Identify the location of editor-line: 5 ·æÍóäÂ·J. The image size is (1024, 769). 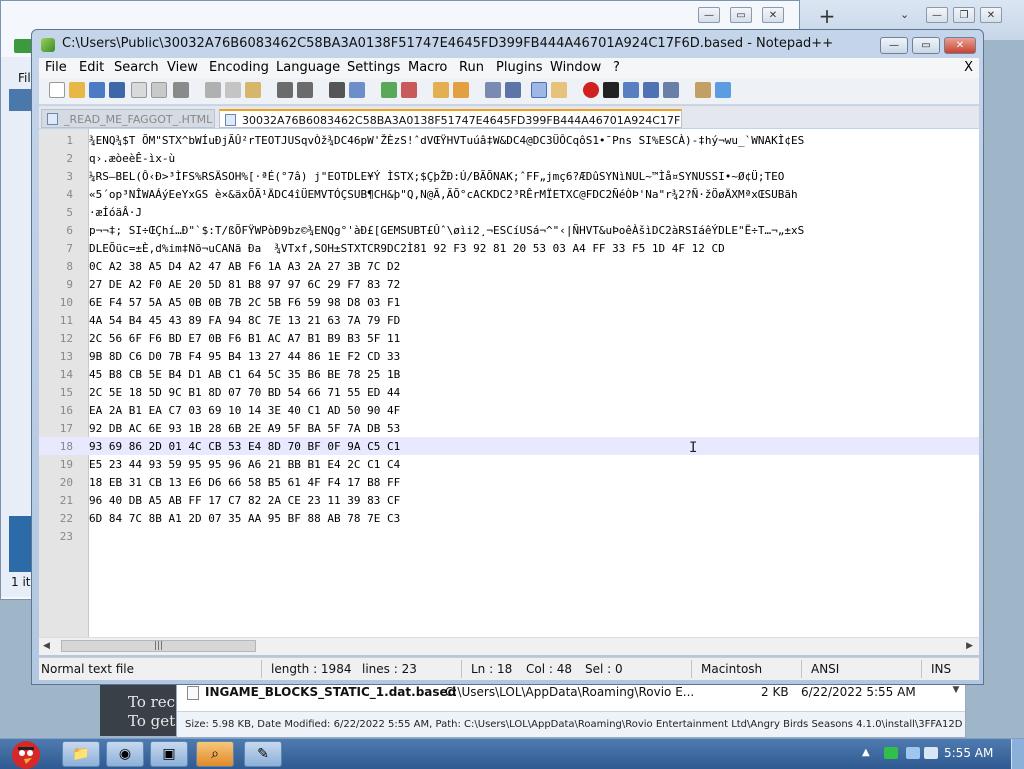
(509, 212).